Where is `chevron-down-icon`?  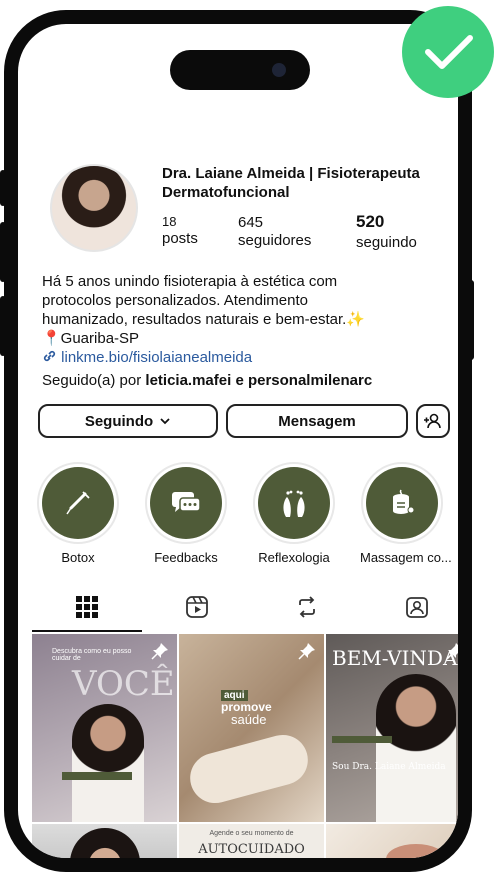
chevron-down-icon is located at coordinates (165, 421).